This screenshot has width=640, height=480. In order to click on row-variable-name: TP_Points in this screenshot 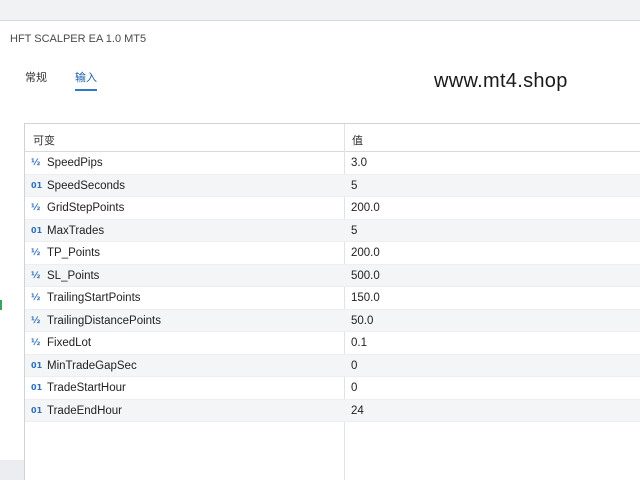, I will do `click(74, 253)`.